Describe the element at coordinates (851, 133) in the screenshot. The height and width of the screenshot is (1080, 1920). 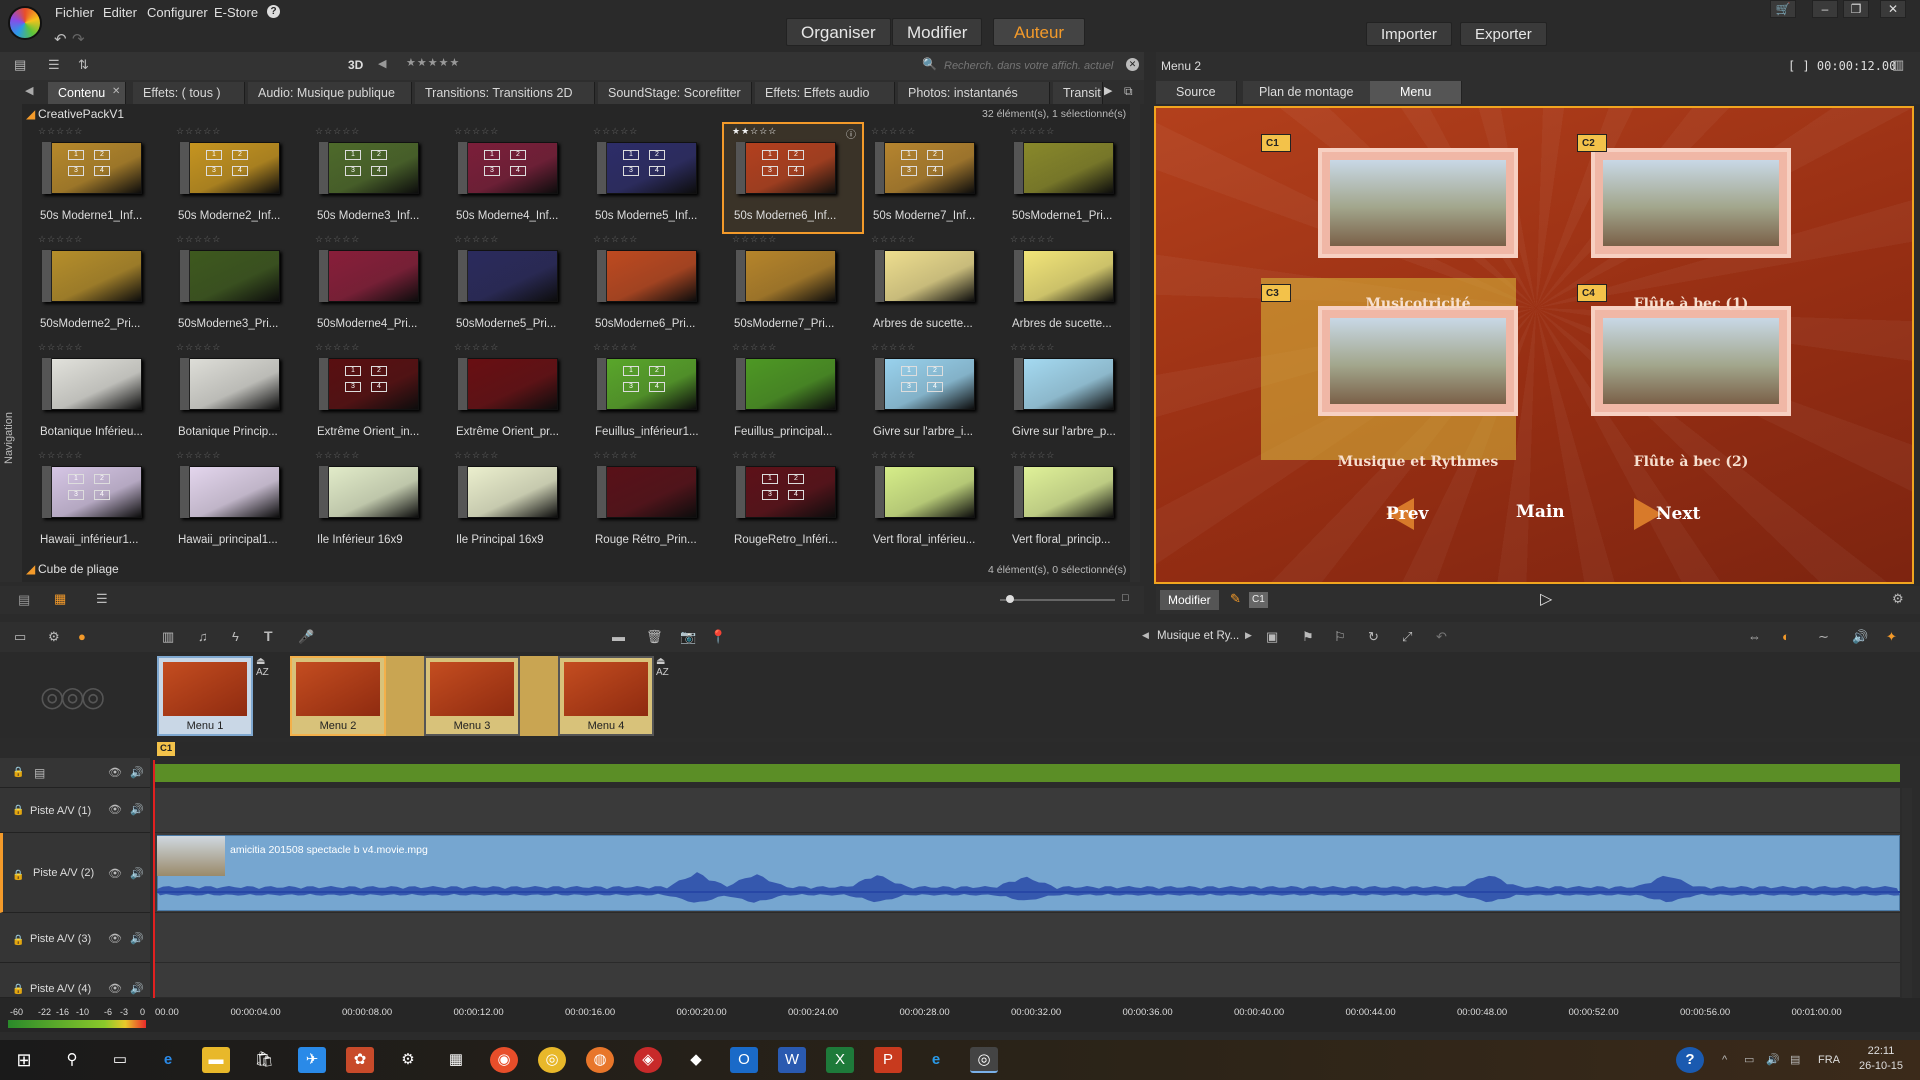
I see `info-icon: ⓘ` at that location.